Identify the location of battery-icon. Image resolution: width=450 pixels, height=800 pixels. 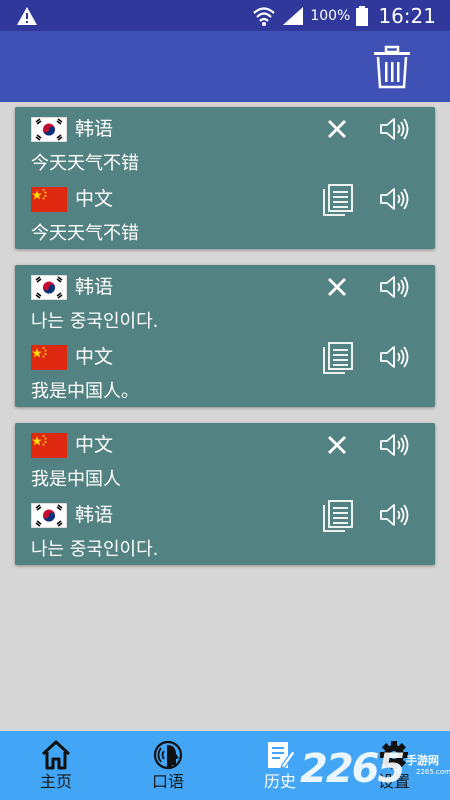
(362, 15).